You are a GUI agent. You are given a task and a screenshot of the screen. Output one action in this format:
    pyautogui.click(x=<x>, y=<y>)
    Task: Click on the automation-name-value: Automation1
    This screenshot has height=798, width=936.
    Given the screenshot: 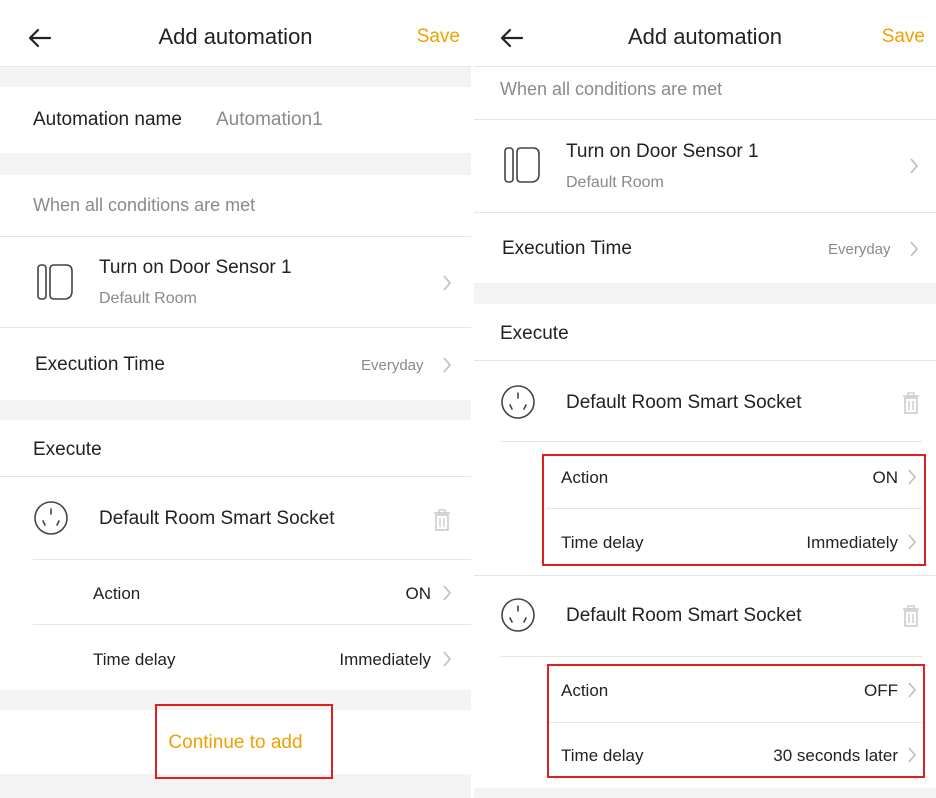 What is the action you would take?
    pyautogui.click(x=269, y=120)
    